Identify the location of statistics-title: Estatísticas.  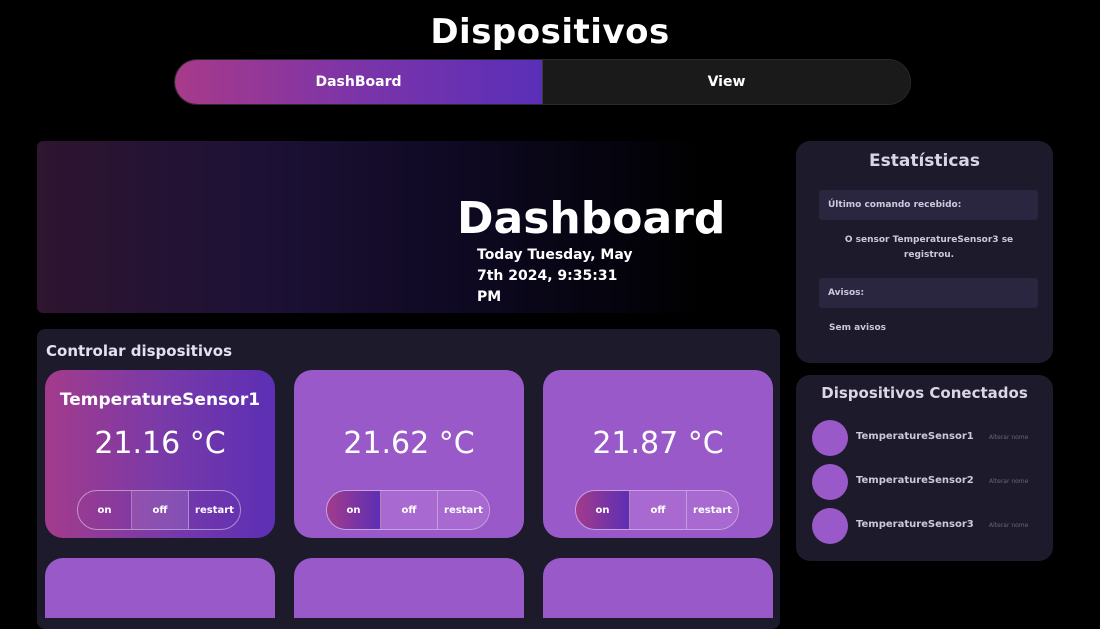
(924, 161).